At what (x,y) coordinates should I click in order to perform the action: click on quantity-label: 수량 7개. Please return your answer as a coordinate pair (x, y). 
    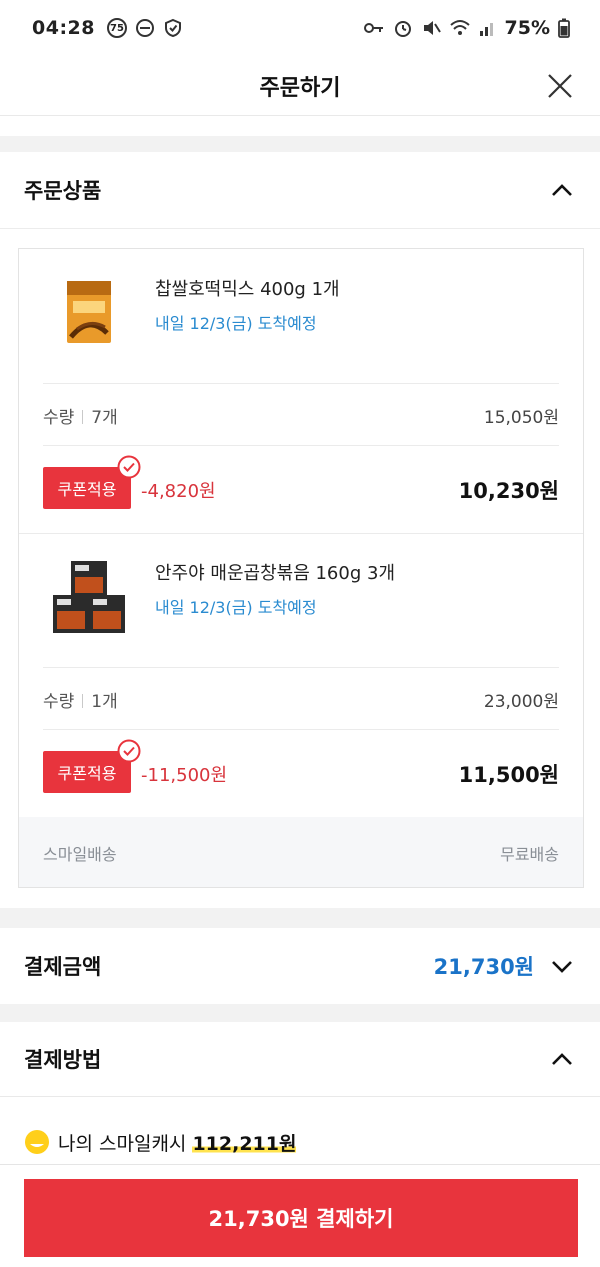
    Looking at the image, I should click on (80, 415).